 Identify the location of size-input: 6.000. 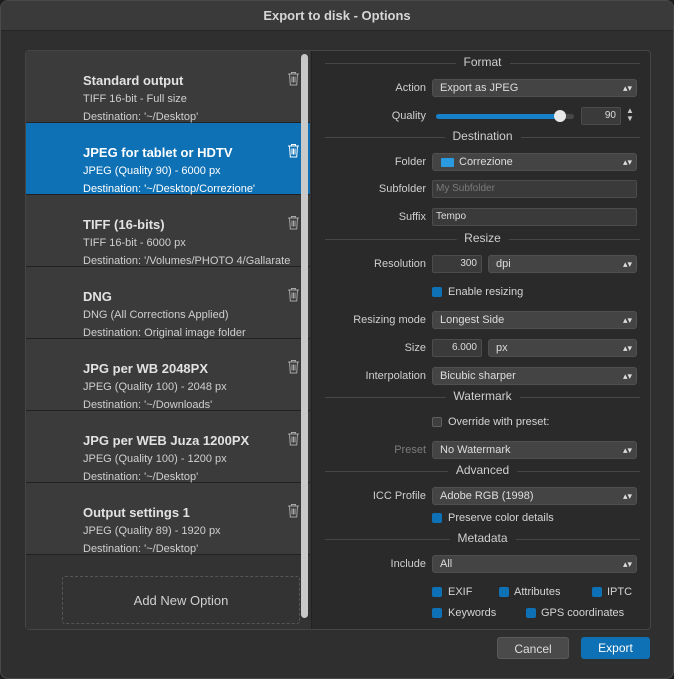
(457, 348).